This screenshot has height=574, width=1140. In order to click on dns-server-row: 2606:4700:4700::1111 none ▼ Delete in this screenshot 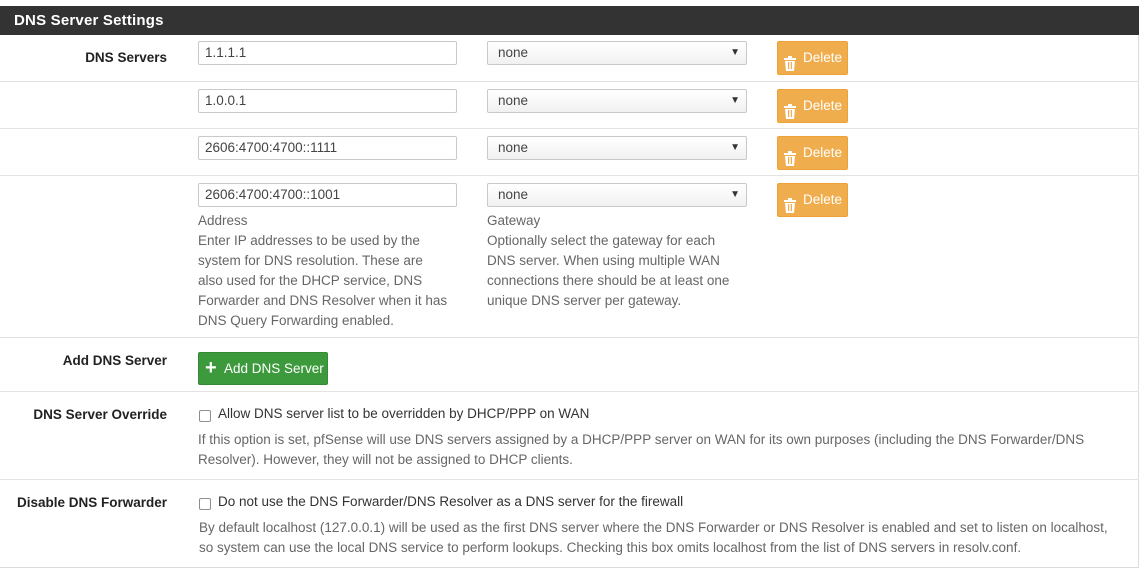, I will do `click(569, 151)`.